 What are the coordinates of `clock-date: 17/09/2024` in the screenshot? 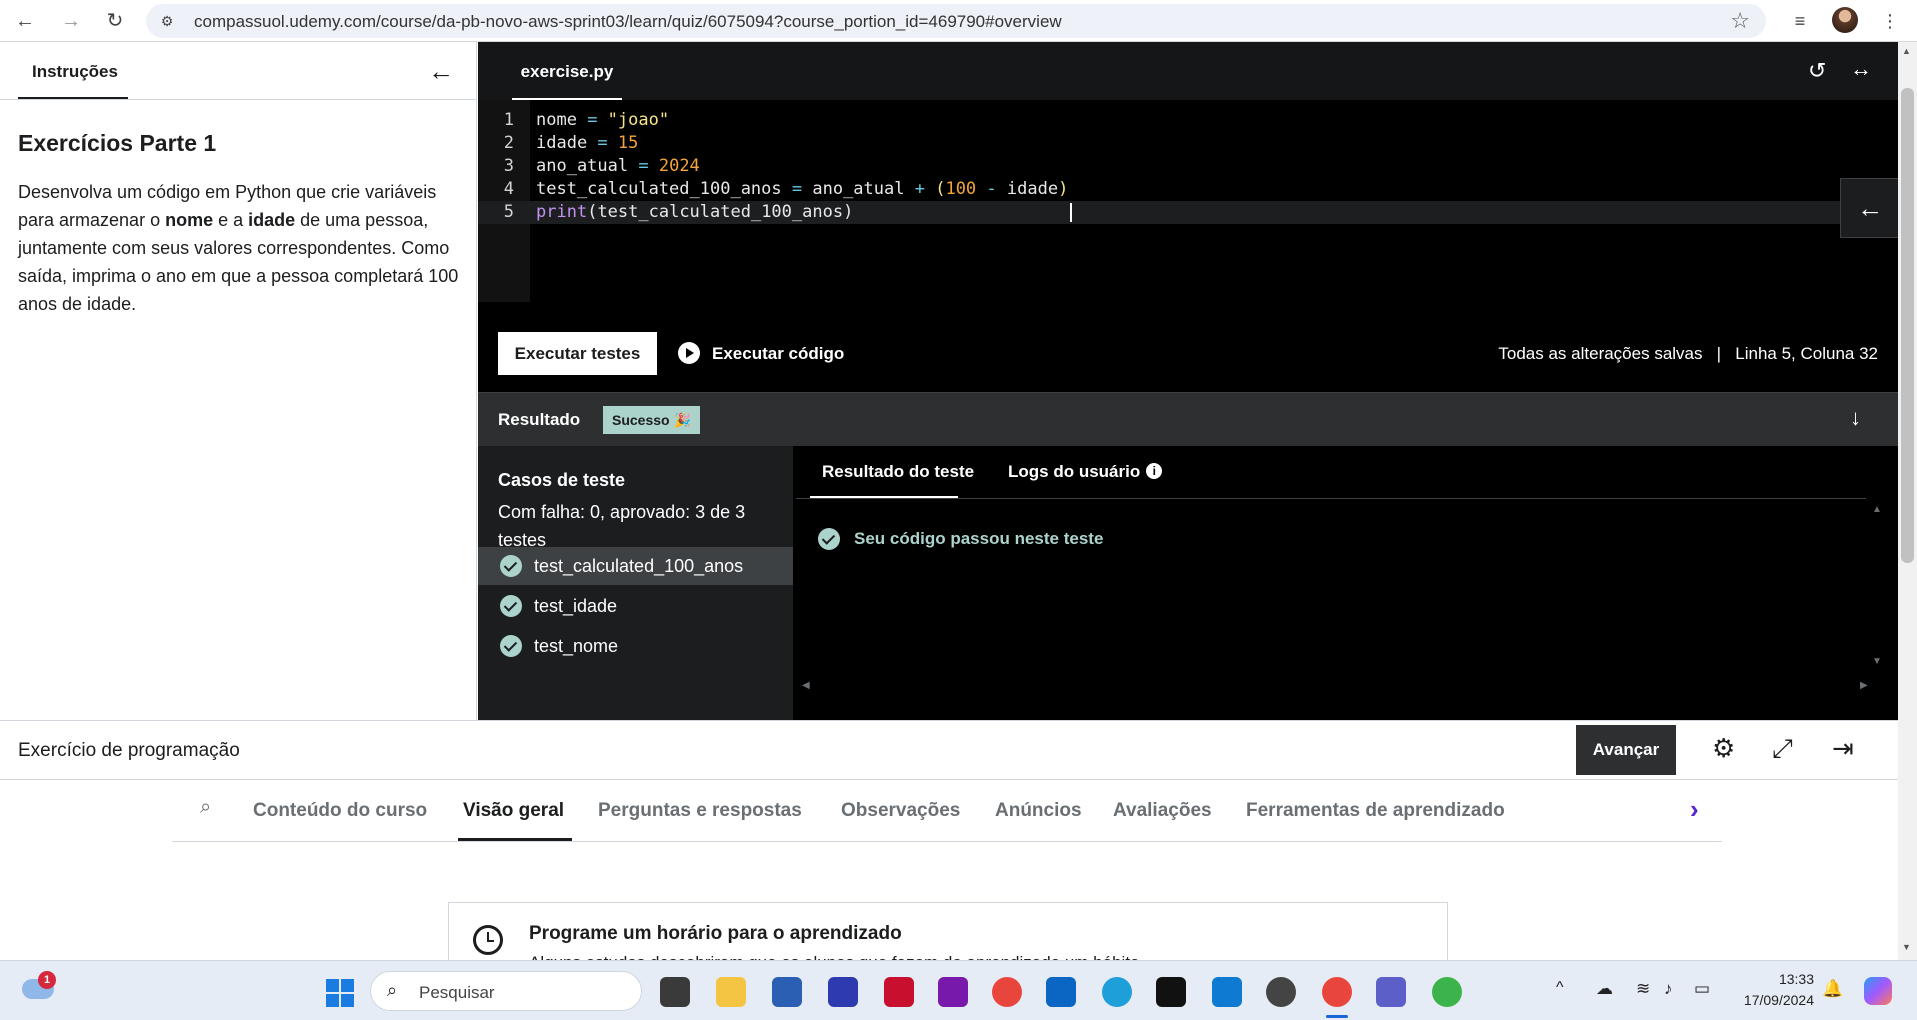 It's located at (1772, 1000).